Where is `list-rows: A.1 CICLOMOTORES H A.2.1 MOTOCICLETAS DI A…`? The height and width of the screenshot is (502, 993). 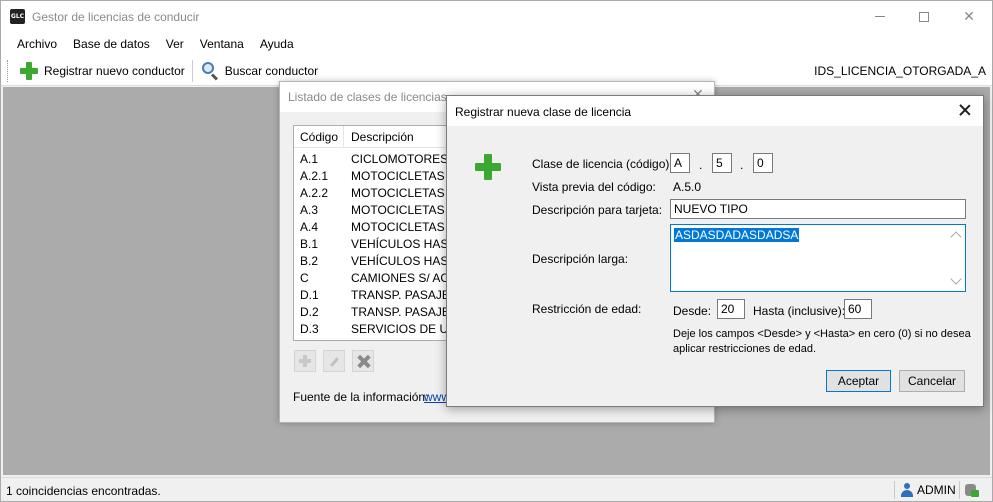
list-rows: A.1 CICLOMOTORES H A.2.1 MOTOCICLETAS DI A… is located at coordinates (373, 243).